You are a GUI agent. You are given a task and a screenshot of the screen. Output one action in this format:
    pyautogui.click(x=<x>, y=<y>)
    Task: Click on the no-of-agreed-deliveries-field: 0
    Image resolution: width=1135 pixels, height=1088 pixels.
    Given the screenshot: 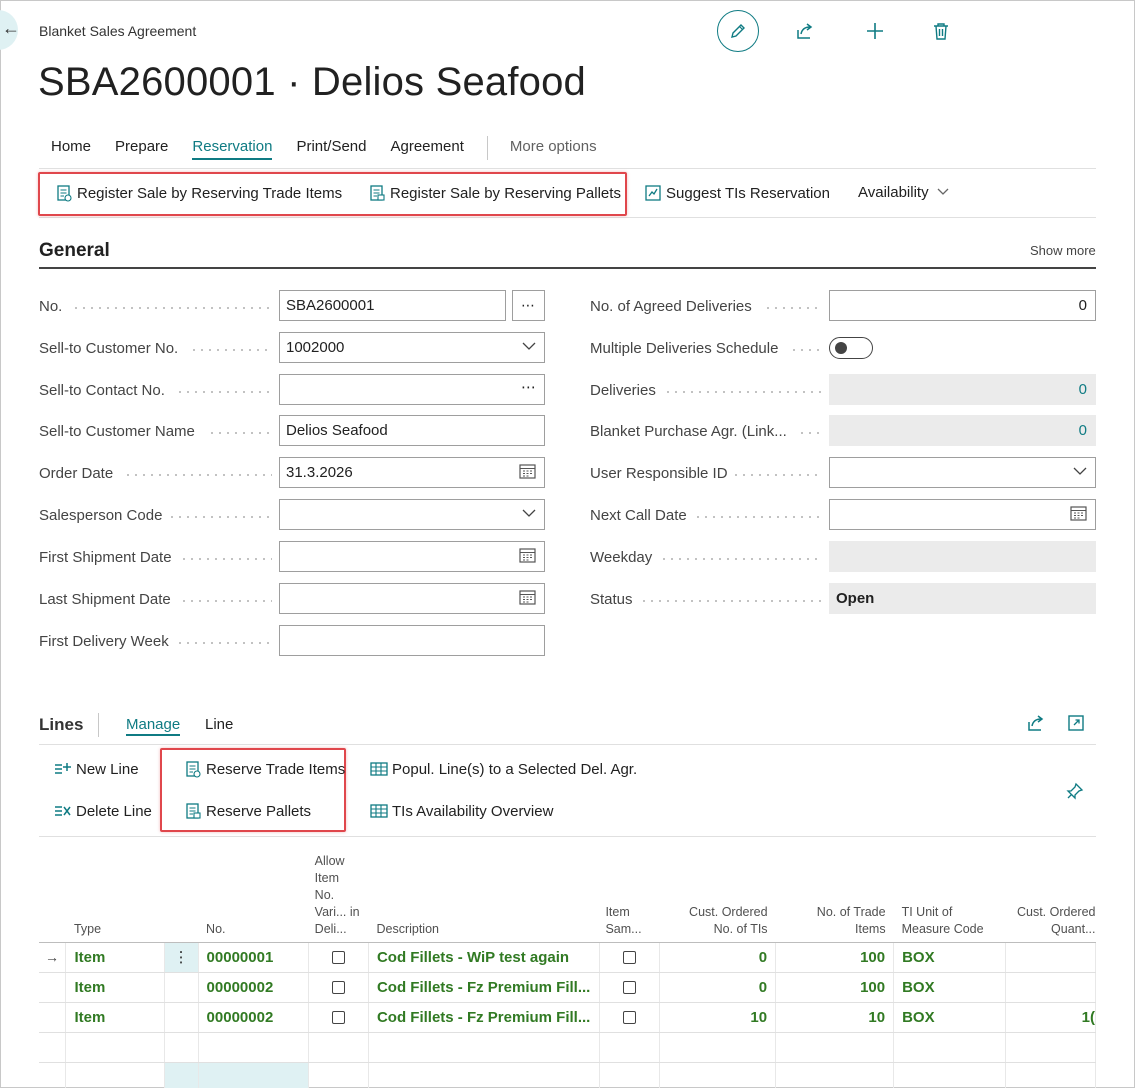 What is the action you would take?
    pyautogui.click(x=962, y=305)
    